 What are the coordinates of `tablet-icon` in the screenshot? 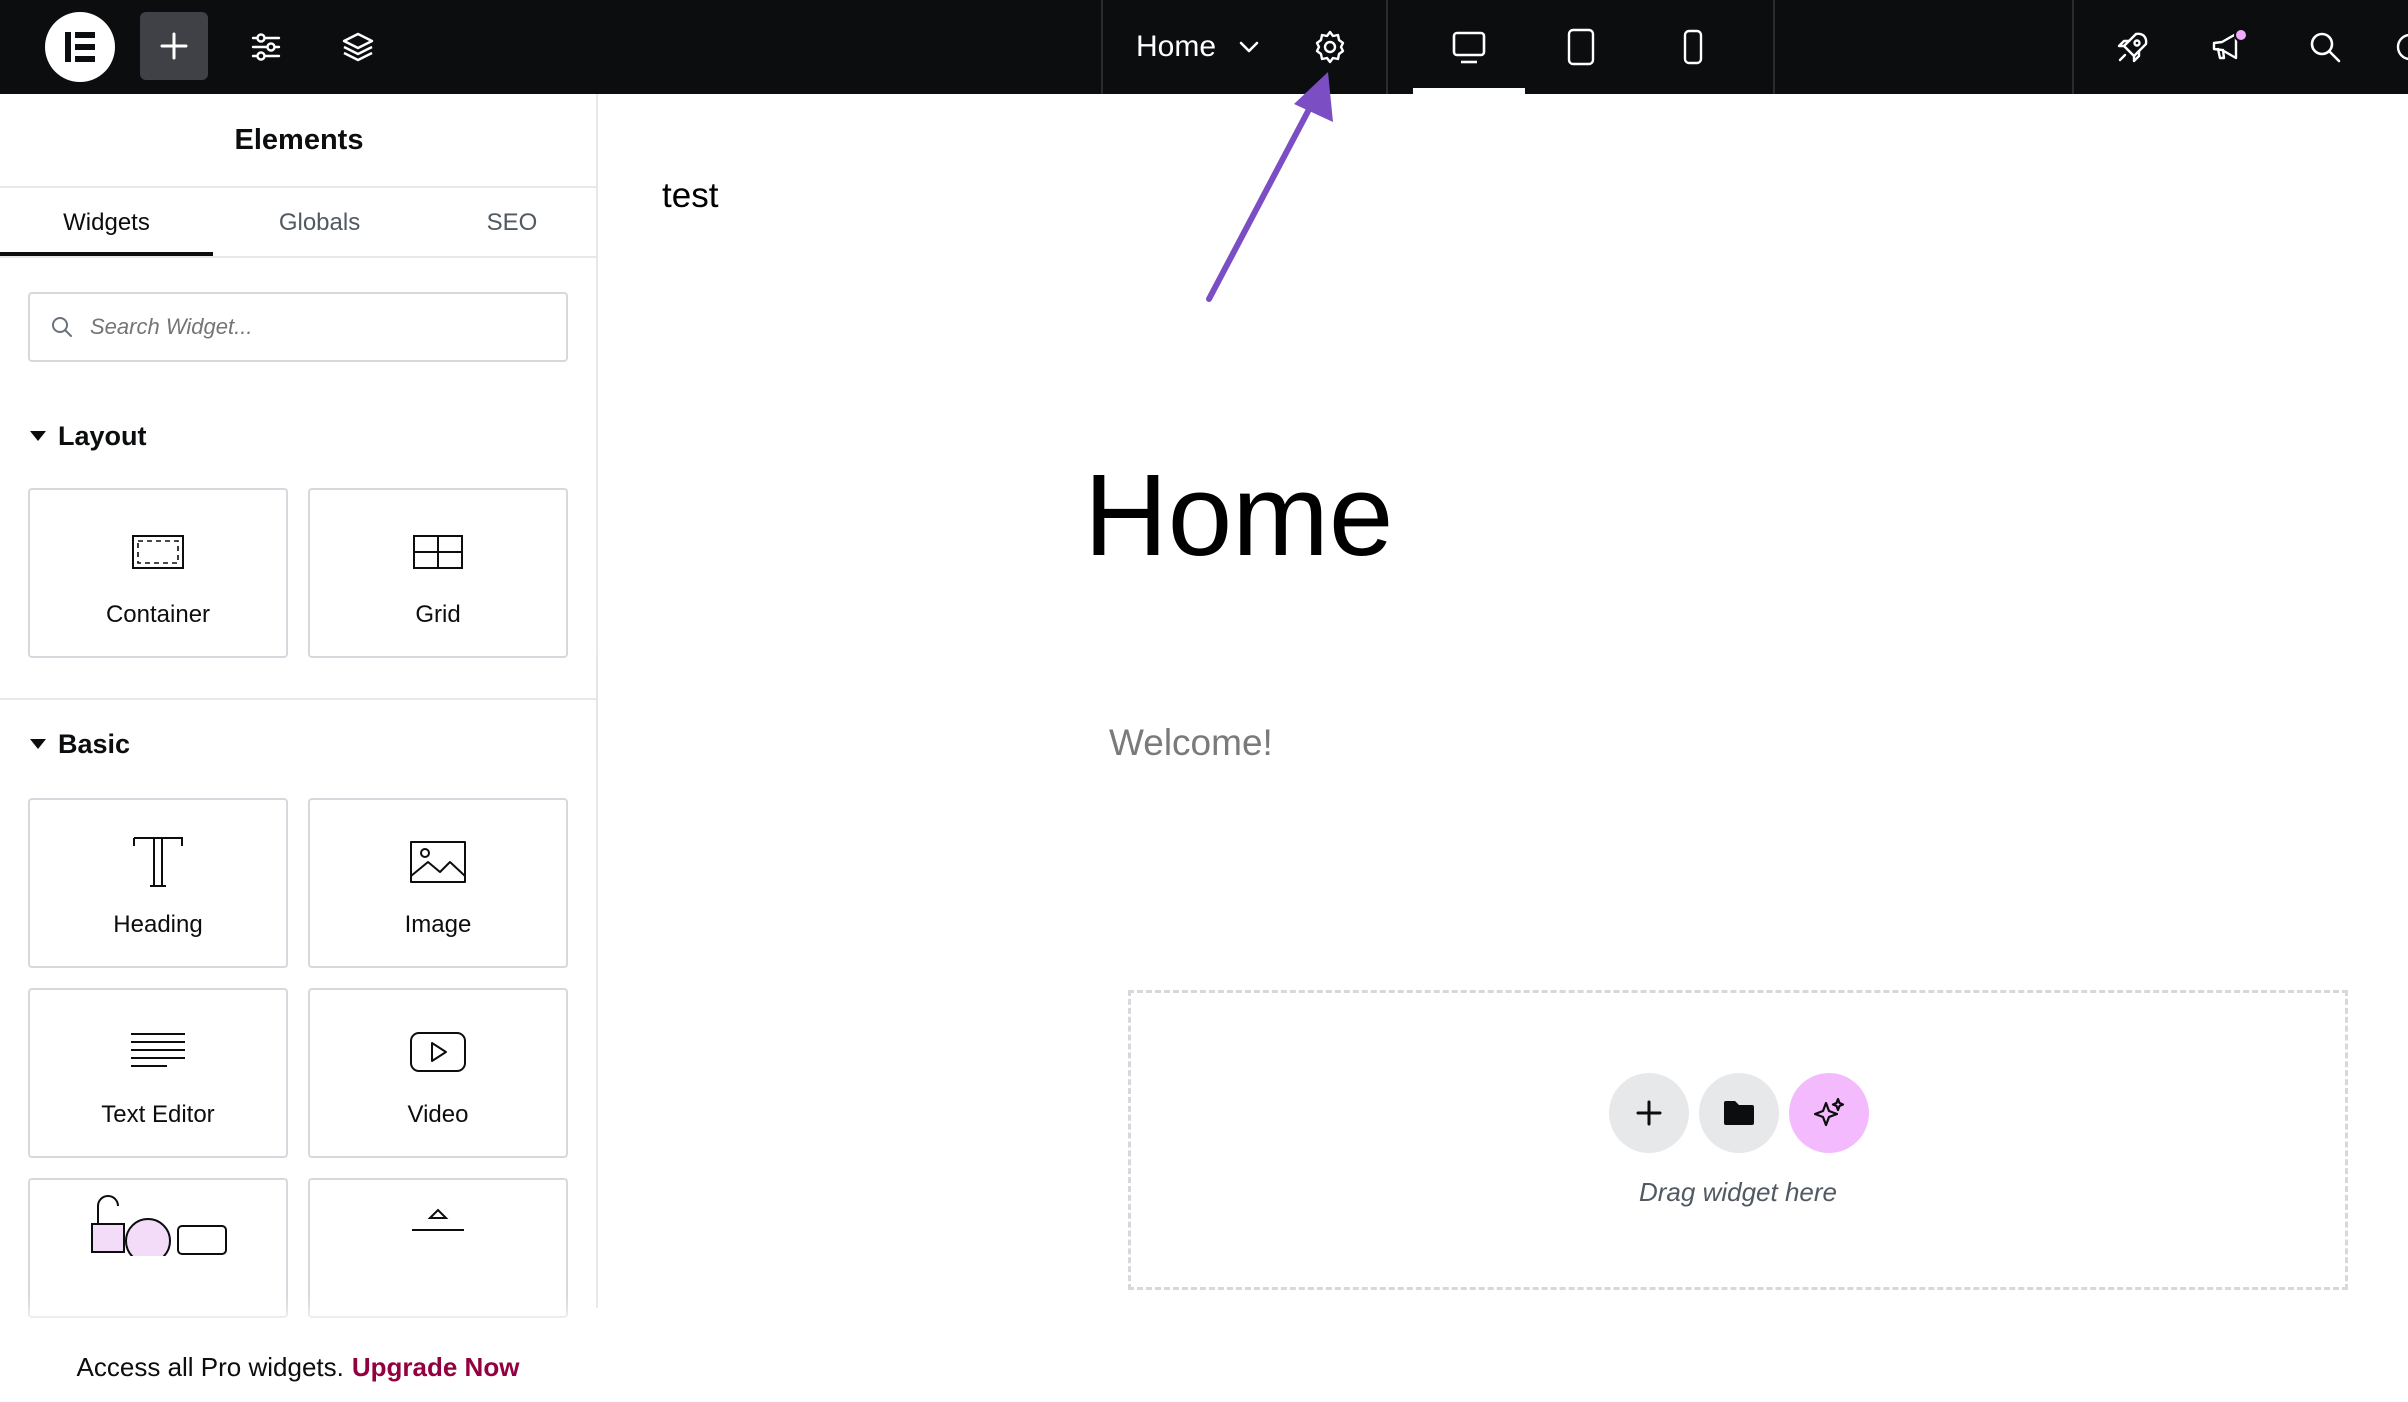 It's located at (1581, 47).